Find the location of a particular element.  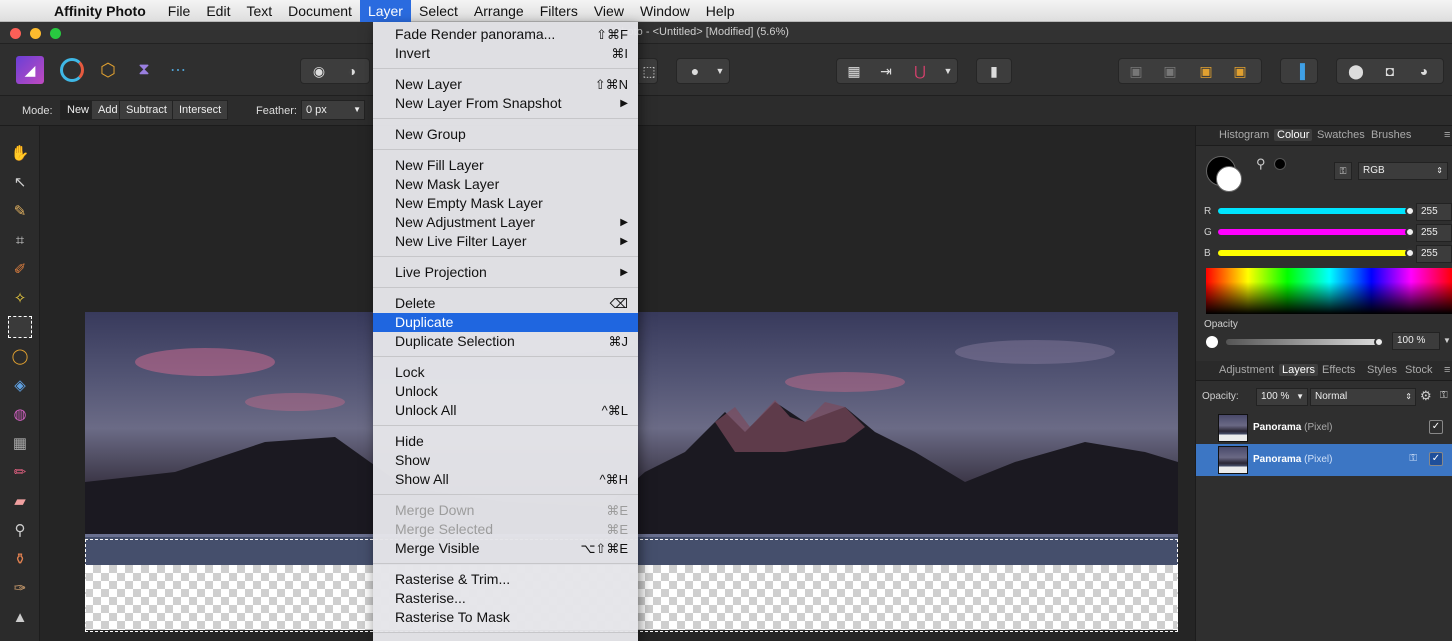

picked-colour-swatch is located at coordinates (1280, 164).